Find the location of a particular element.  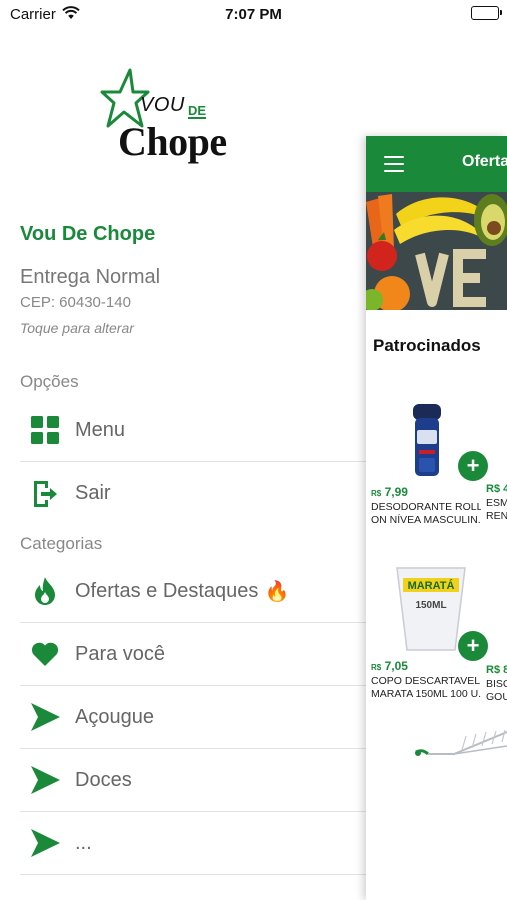

category-label: Ofertas e Destaques is located at coordinates (167, 590).